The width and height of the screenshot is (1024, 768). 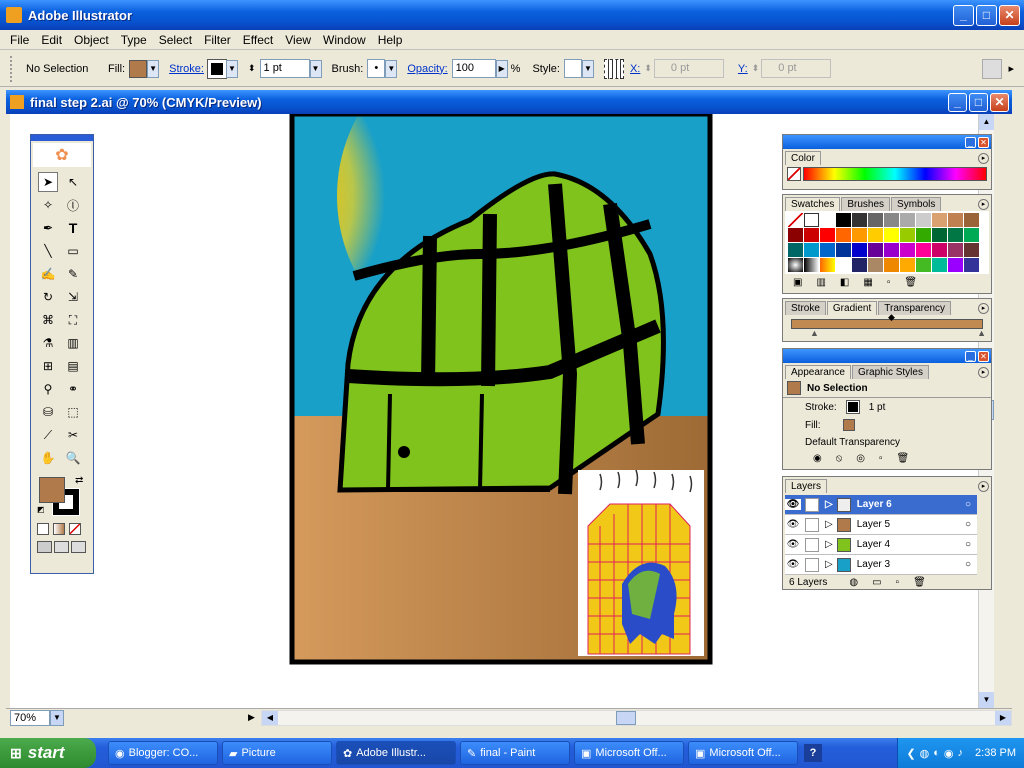 What do you see at coordinates (376, 68) in the screenshot?
I see `brush-select: •` at bounding box center [376, 68].